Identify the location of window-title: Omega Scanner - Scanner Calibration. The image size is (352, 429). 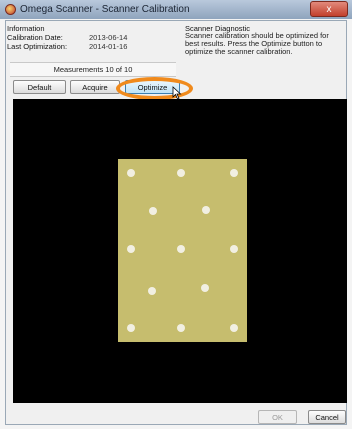
(105, 9).